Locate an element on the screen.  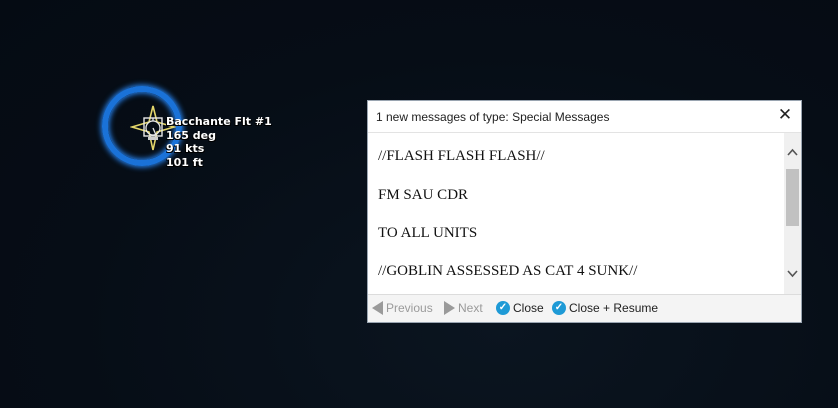
close-button: ✓ Close is located at coordinates (520, 308).